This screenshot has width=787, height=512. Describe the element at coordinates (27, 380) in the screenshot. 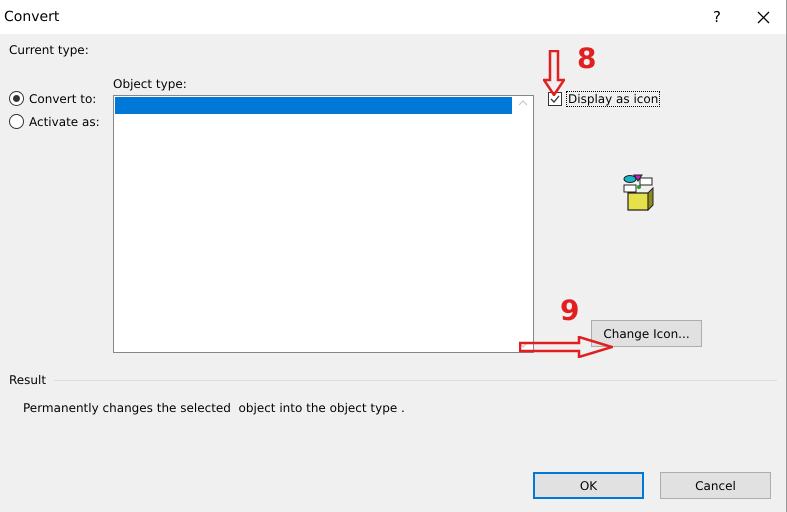

I see `result-label: Result` at that location.